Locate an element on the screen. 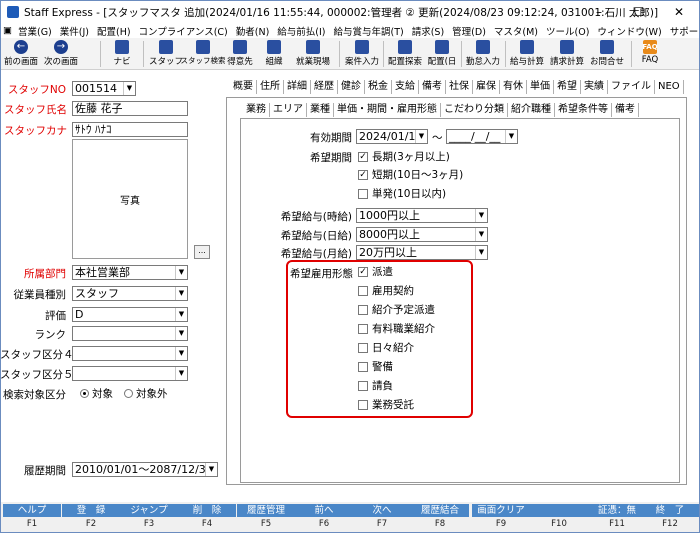 The height and width of the screenshot is (533, 700). class5-select: ▼ is located at coordinates (130, 373).